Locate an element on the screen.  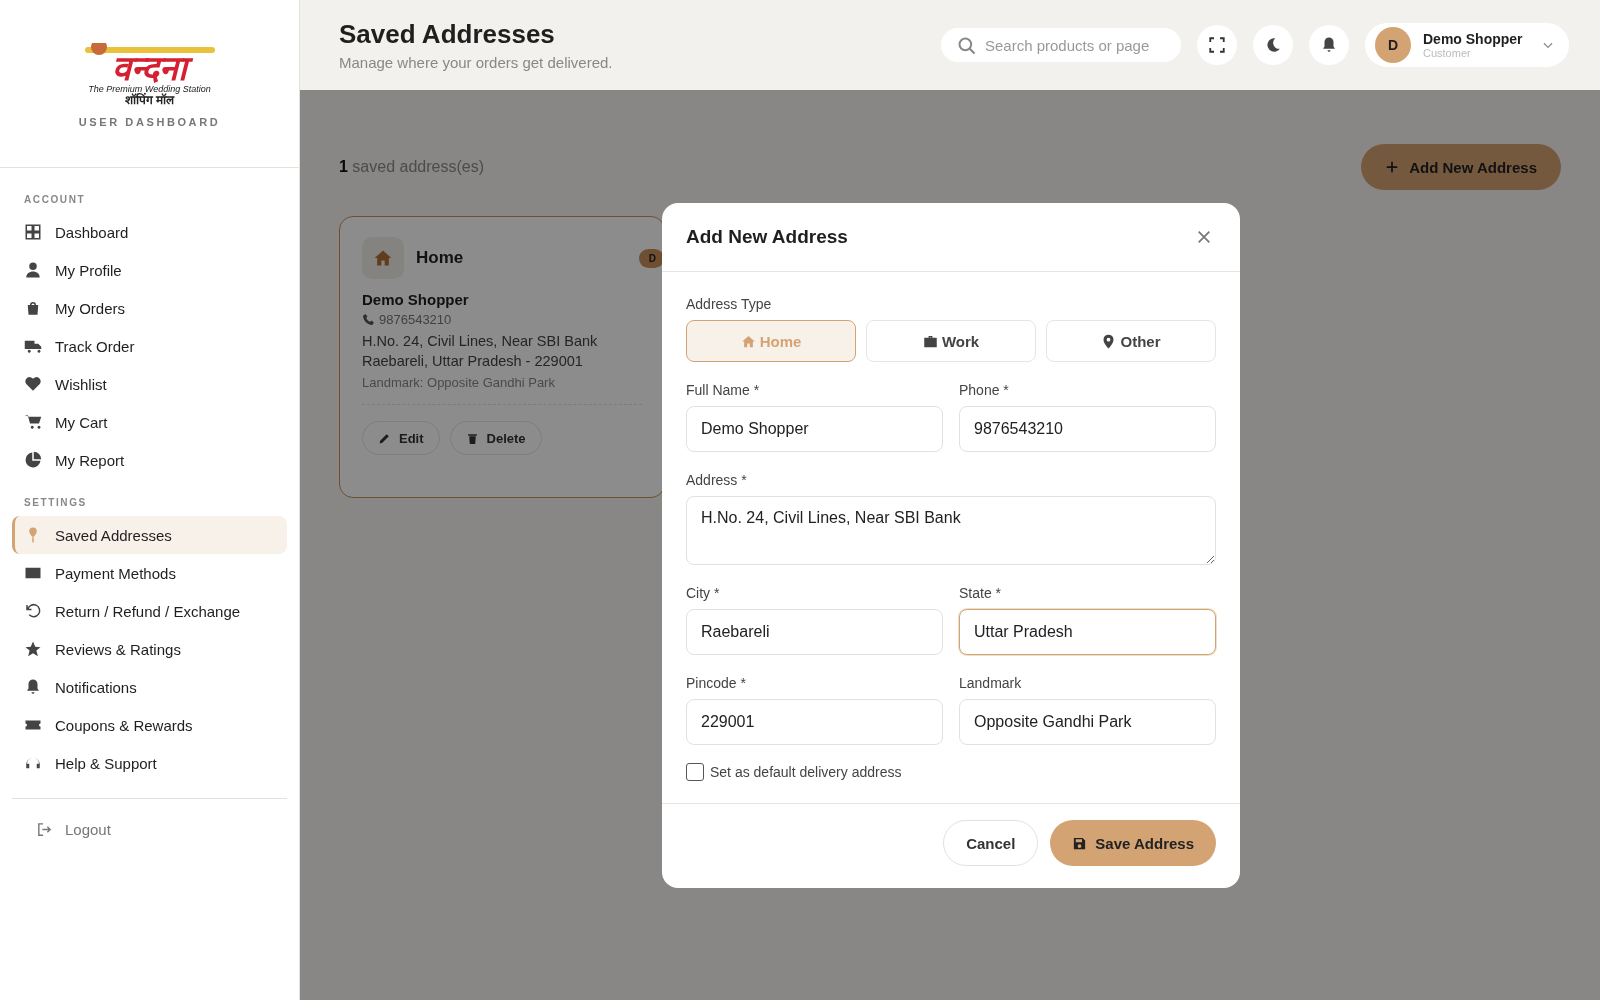
checkbox-label: Set as default delivery address is located at coordinates (806, 772).